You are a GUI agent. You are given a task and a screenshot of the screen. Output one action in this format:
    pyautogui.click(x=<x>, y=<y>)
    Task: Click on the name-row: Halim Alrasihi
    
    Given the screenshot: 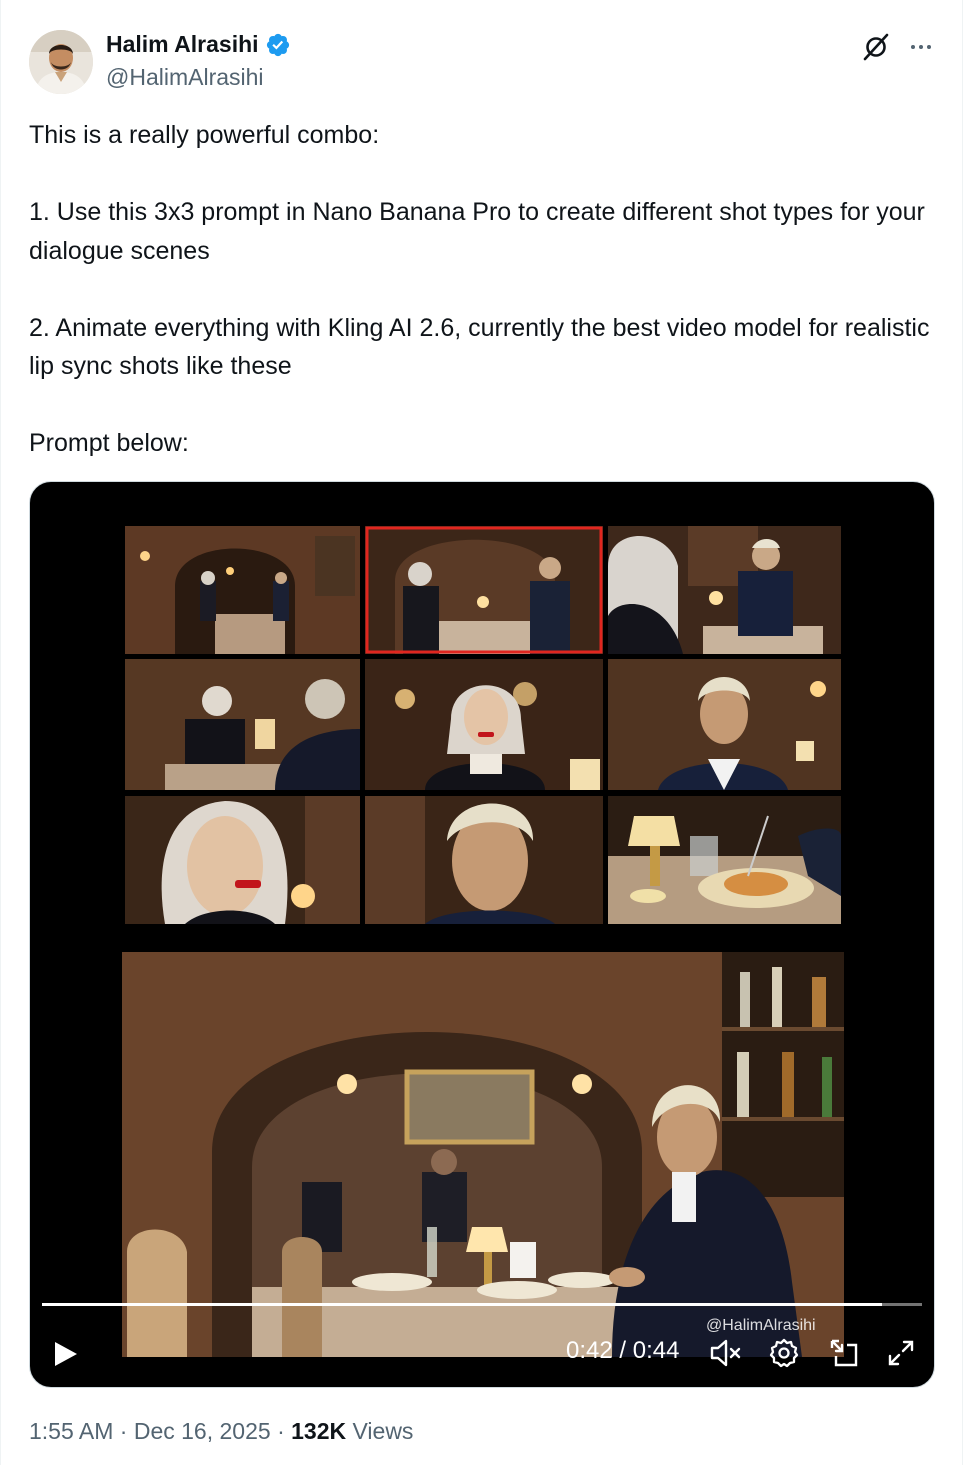 What is the action you would take?
    pyautogui.click(x=198, y=44)
    